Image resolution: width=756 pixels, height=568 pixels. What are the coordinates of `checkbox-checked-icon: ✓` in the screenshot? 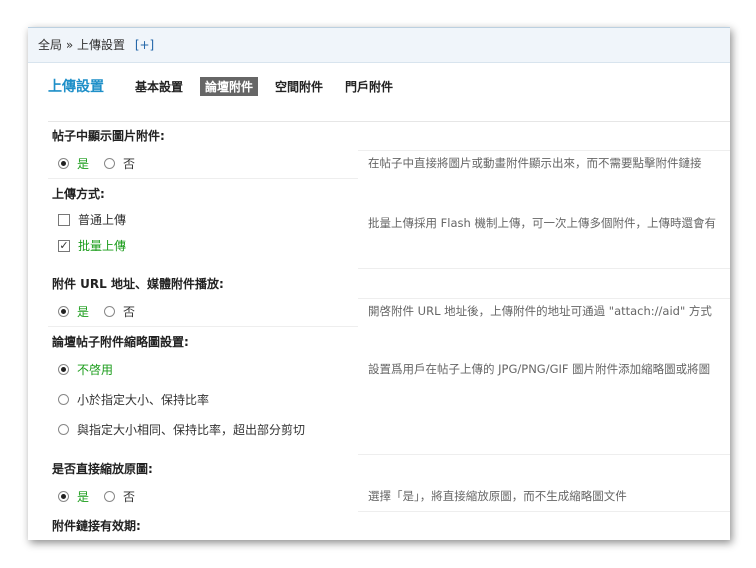 It's located at (64, 245).